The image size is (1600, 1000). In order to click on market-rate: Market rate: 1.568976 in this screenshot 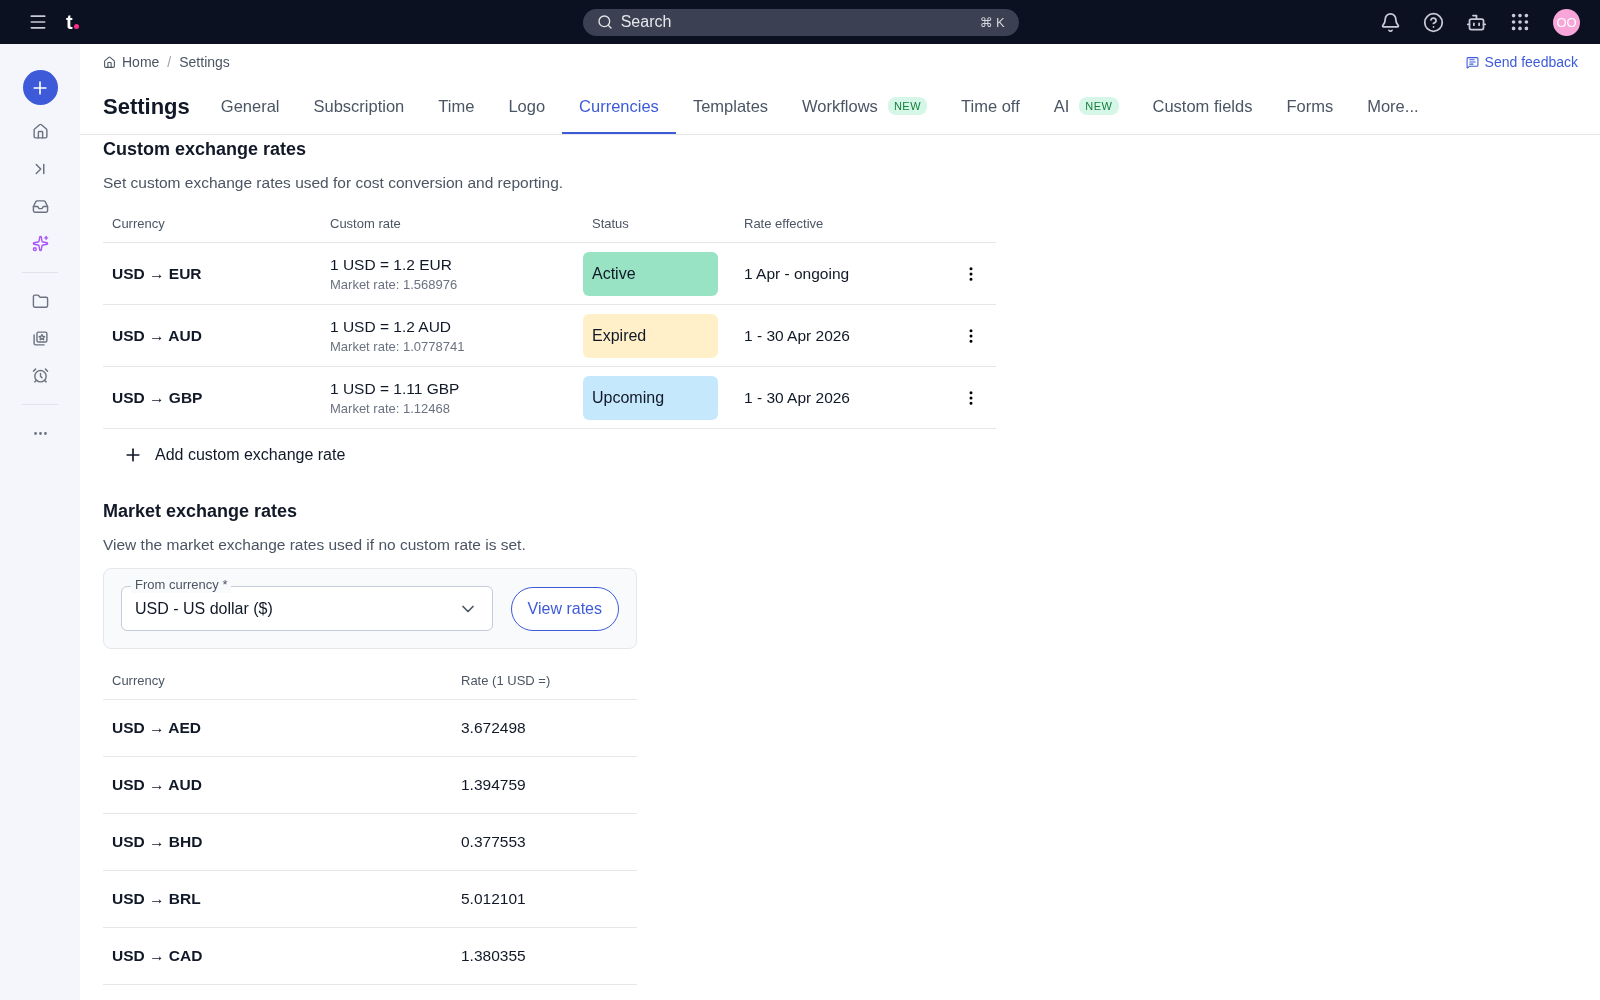, I will do `click(394, 284)`.